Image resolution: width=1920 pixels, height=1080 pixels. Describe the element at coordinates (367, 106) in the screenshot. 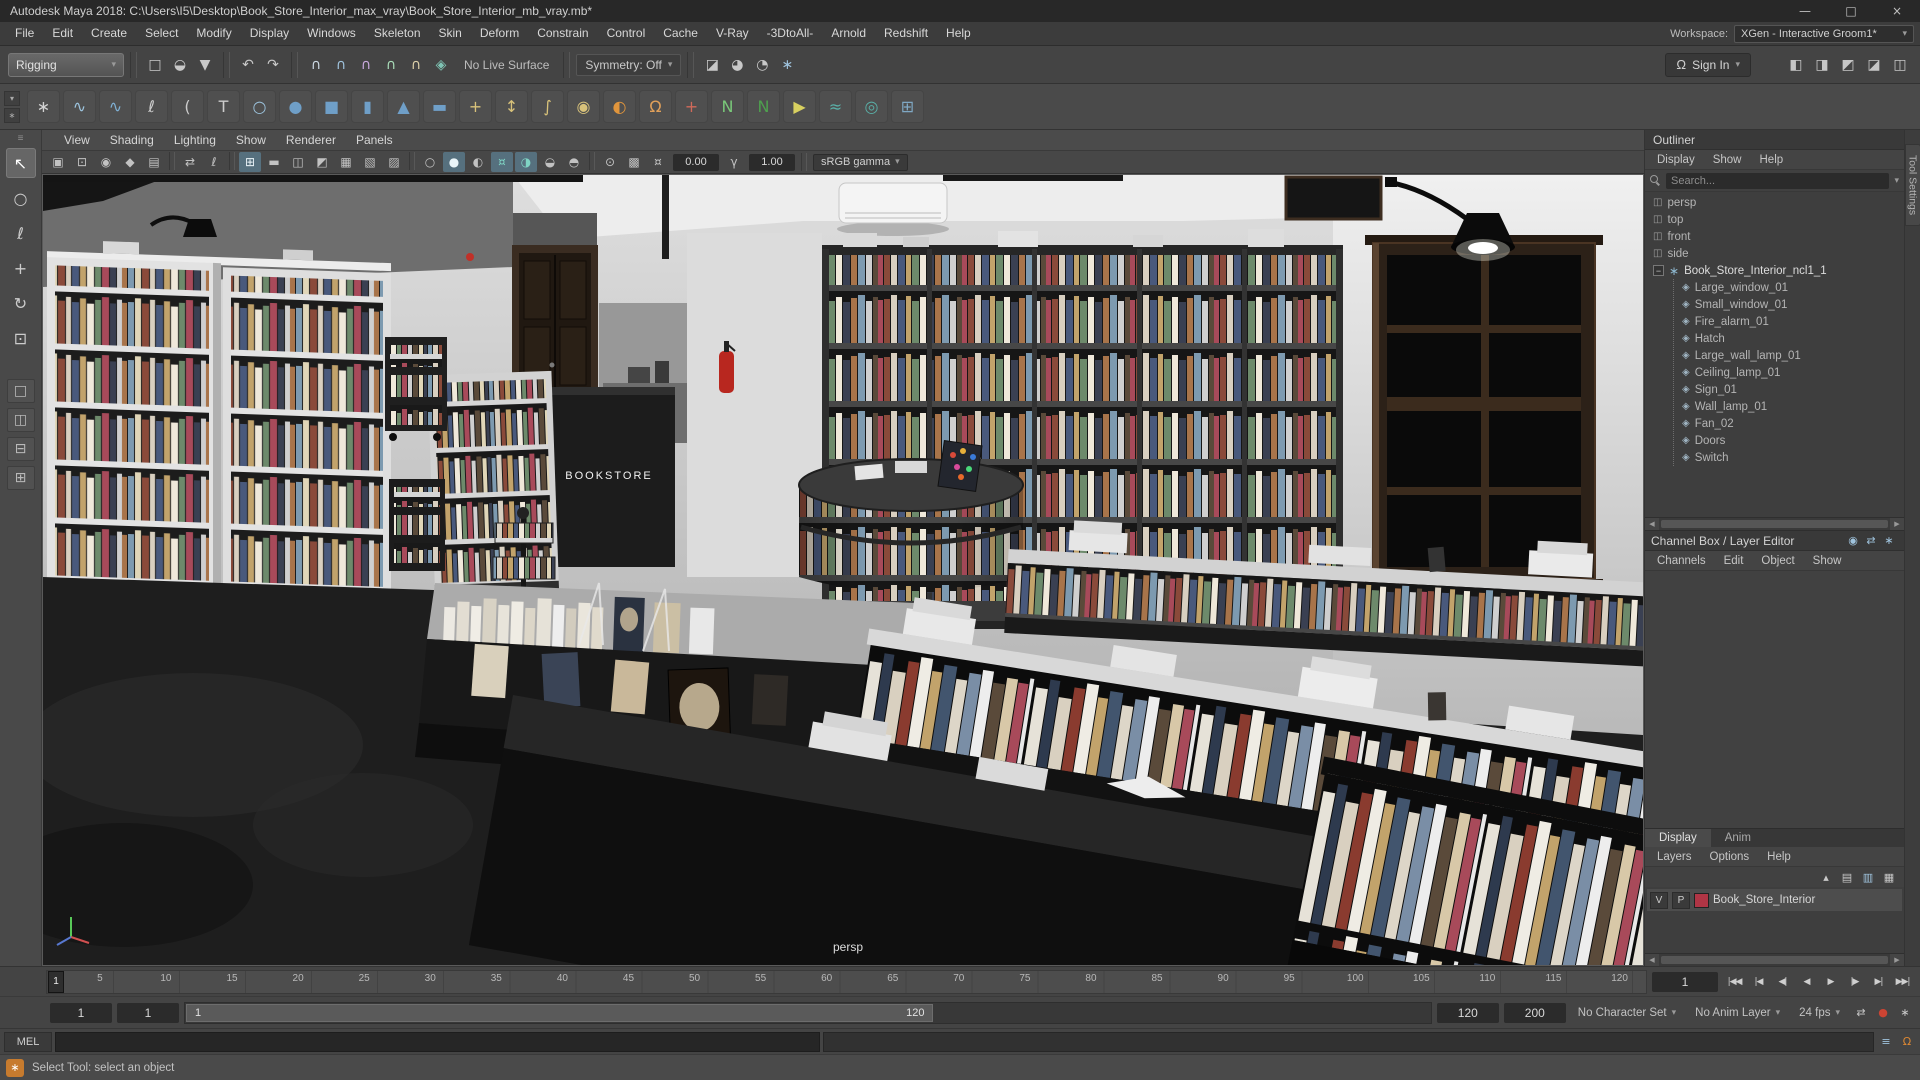

I see `nurbs-cylinder-icon: ▮` at that location.